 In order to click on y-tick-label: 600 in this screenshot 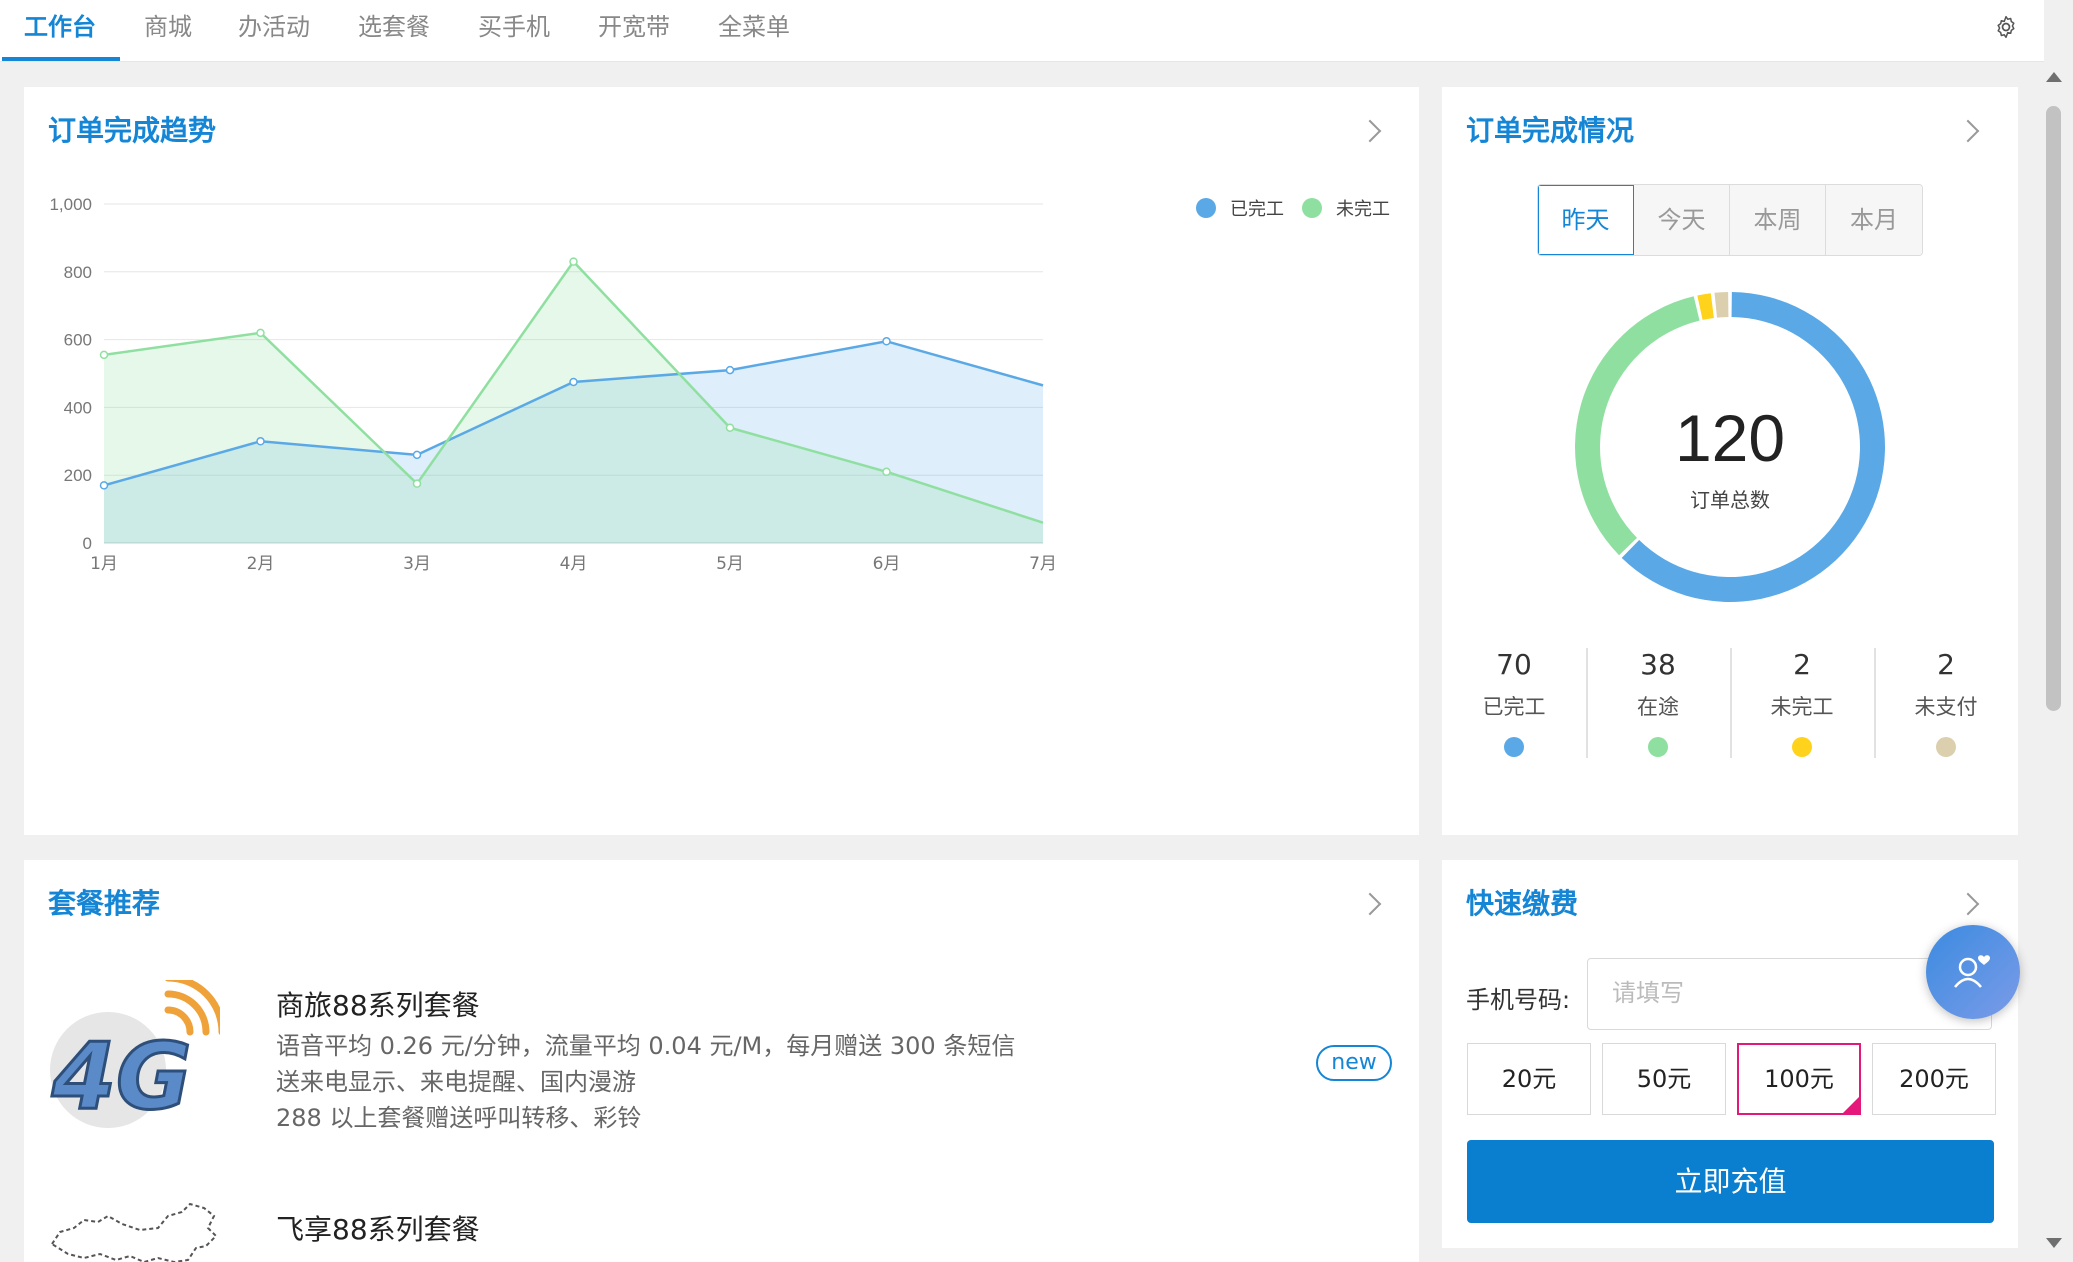, I will do `click(78, 340)`.